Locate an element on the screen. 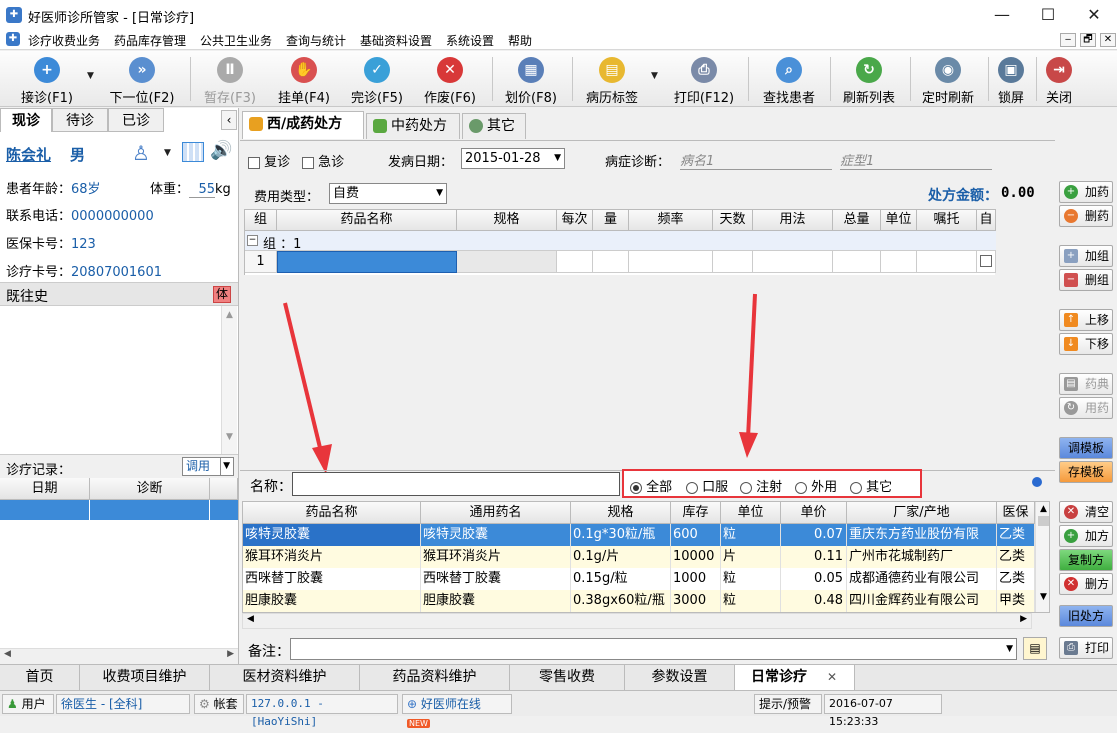 The image size is (1117, 733). rx-drug-cell is located at coordinates (367, 262).